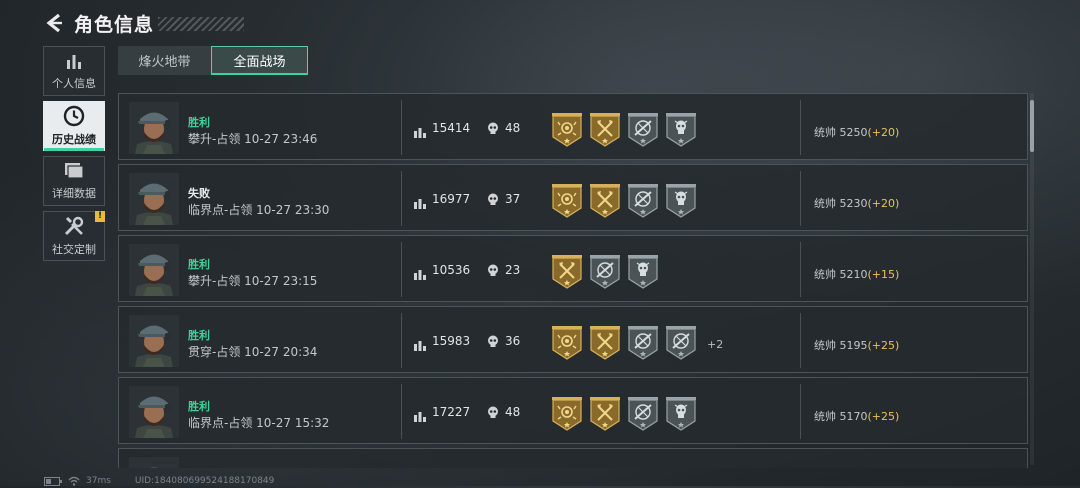 This screenshot has height=488, width=1080. Describe the element at coordinates (74, 481) in the screenshot. I see `wifi-icon` at that location.